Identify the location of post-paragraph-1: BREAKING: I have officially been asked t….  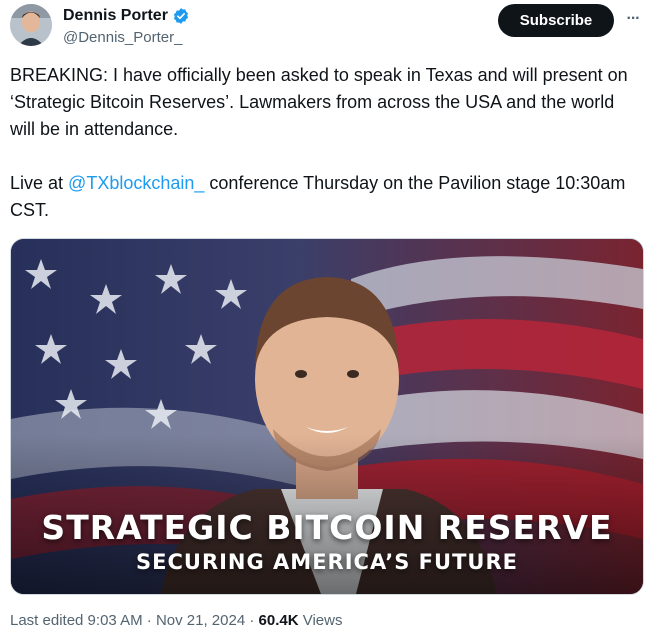
(319, 102).